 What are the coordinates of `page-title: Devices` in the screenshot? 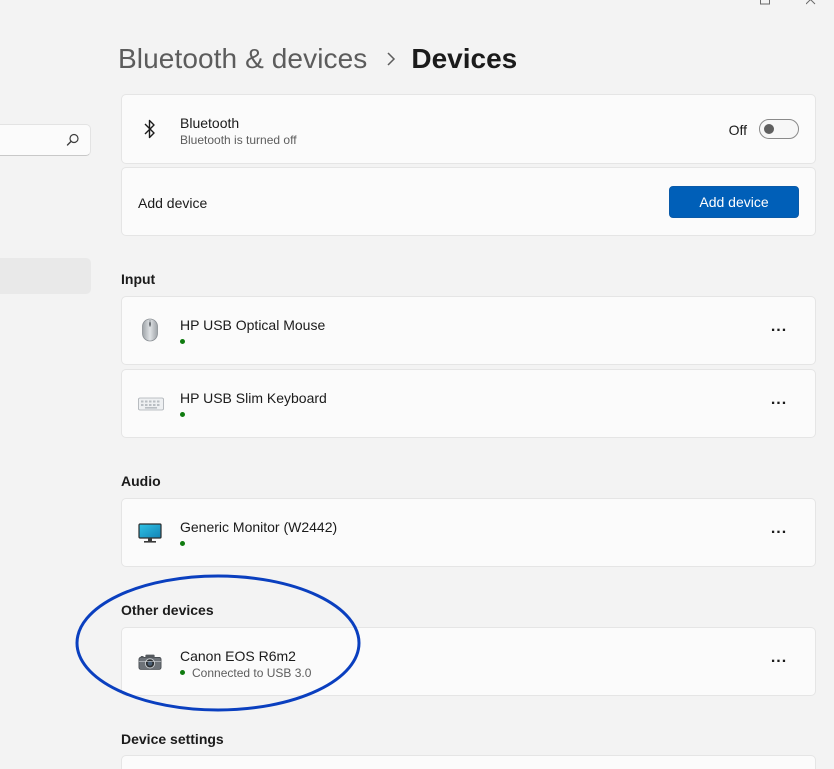 It's located at (464, 58).